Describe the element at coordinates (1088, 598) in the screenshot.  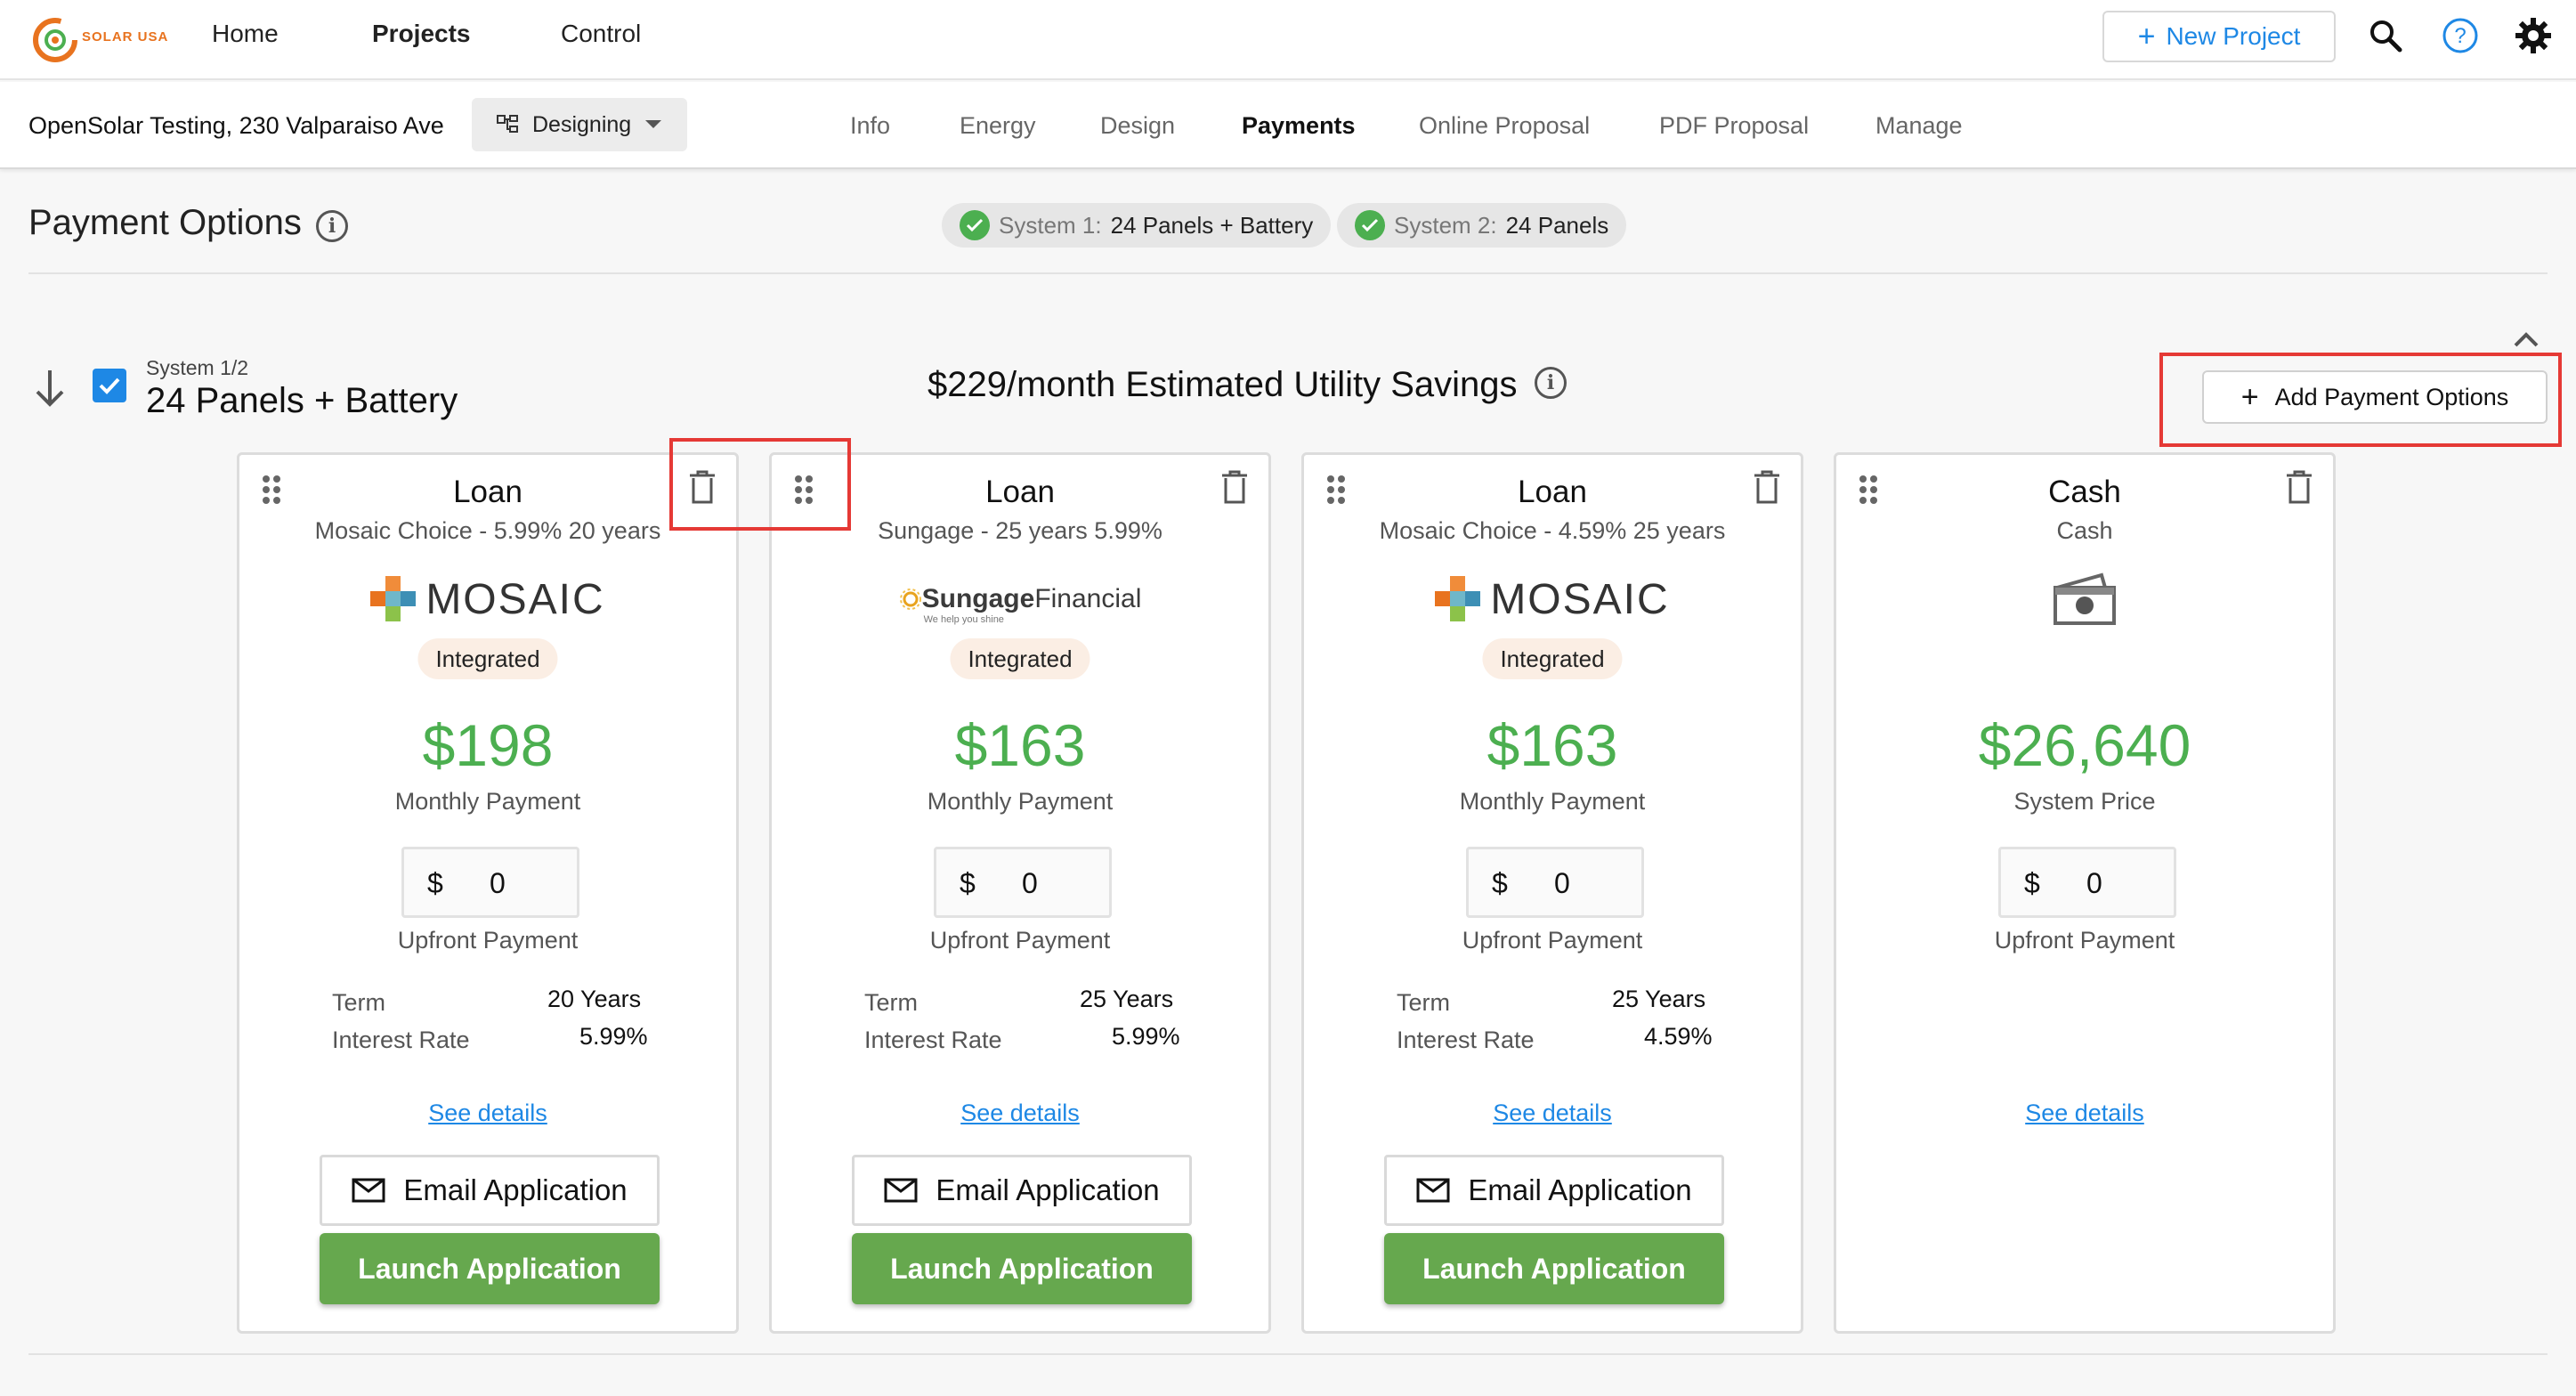
I see `logo-wordmark-suffix: Financial` at that location.